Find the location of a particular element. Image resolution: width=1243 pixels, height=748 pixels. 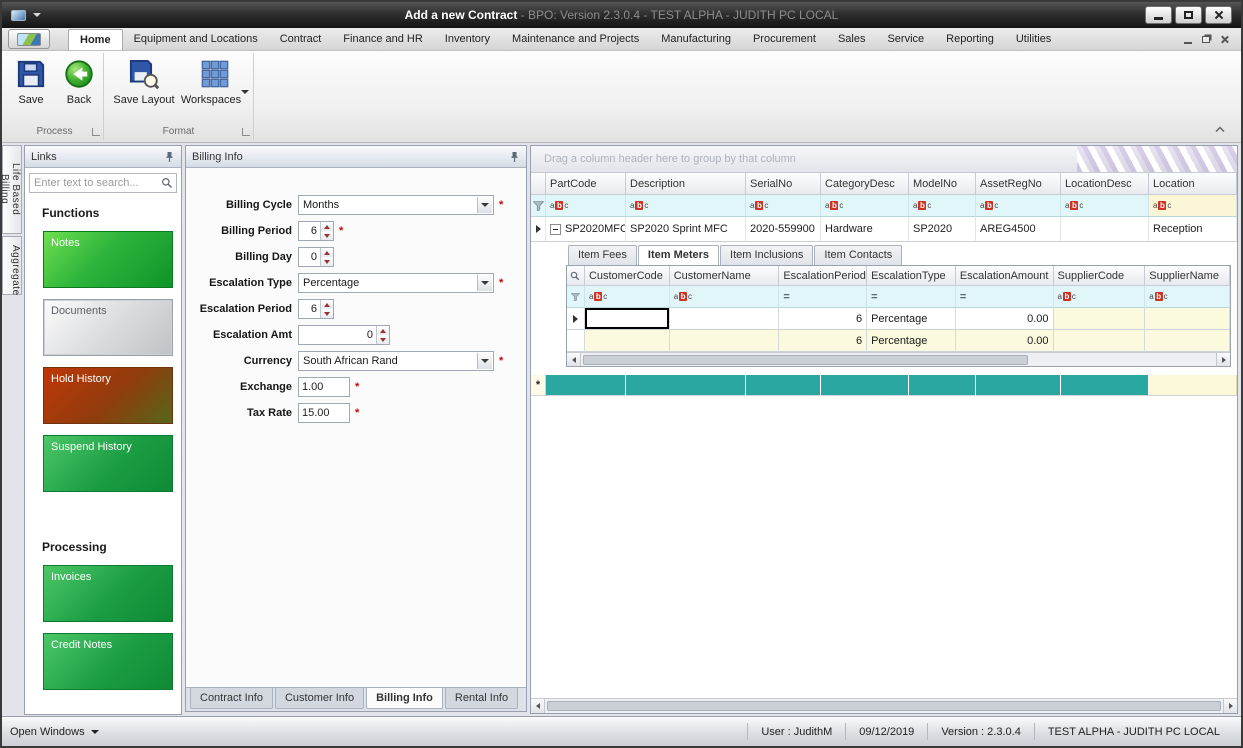

tab-item-meters: Item Meters is located at coordinates (678, 255).